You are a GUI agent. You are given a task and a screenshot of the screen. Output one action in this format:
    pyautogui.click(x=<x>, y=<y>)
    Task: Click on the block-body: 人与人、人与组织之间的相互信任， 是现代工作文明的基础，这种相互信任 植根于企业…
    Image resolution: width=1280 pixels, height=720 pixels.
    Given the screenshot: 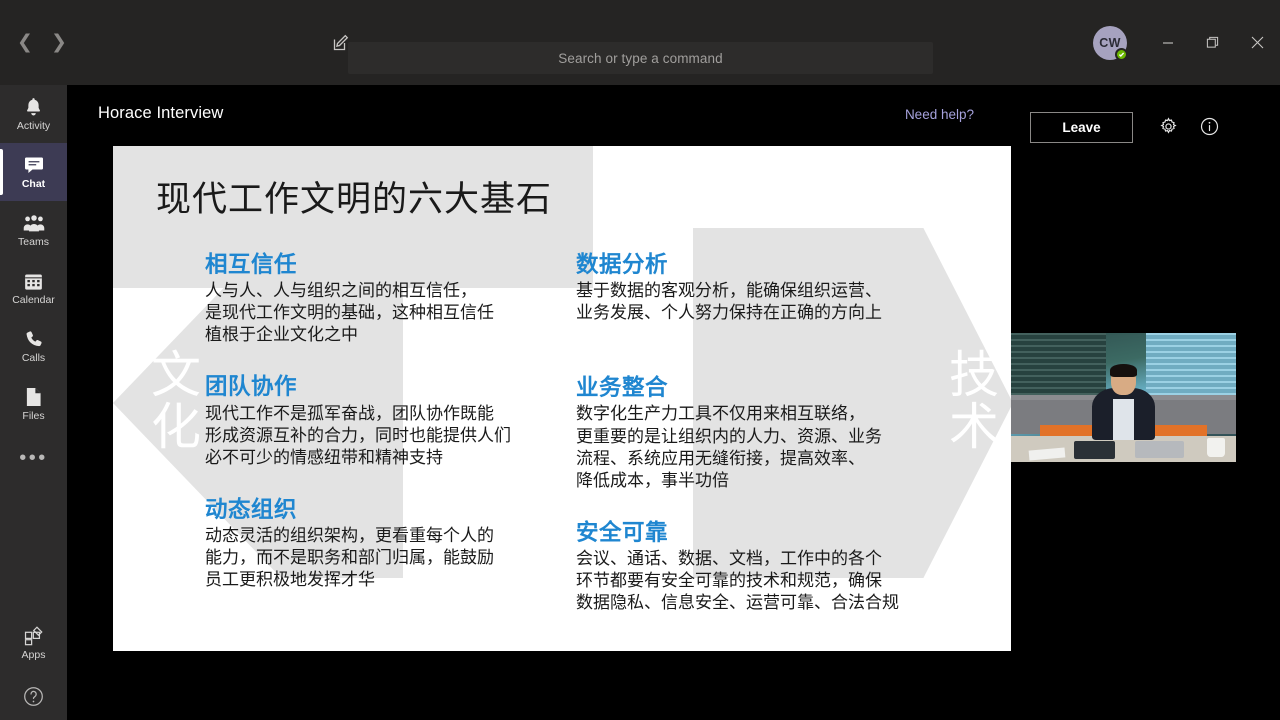 What is the action you would take?
    pyautogui.click(x=349, y=313)
    